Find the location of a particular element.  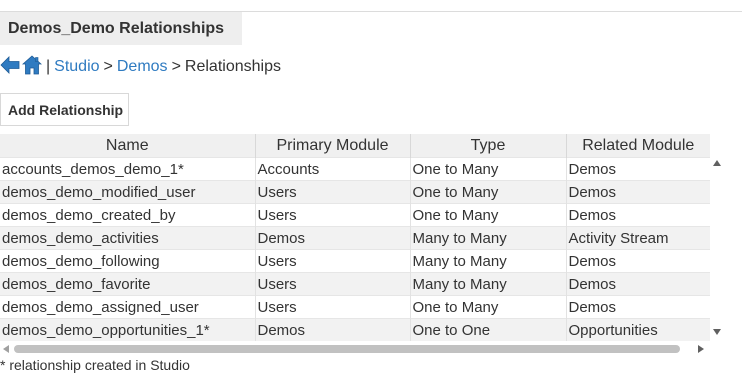

cell-primary-module: Accounts is located at coordinates (333, 169).